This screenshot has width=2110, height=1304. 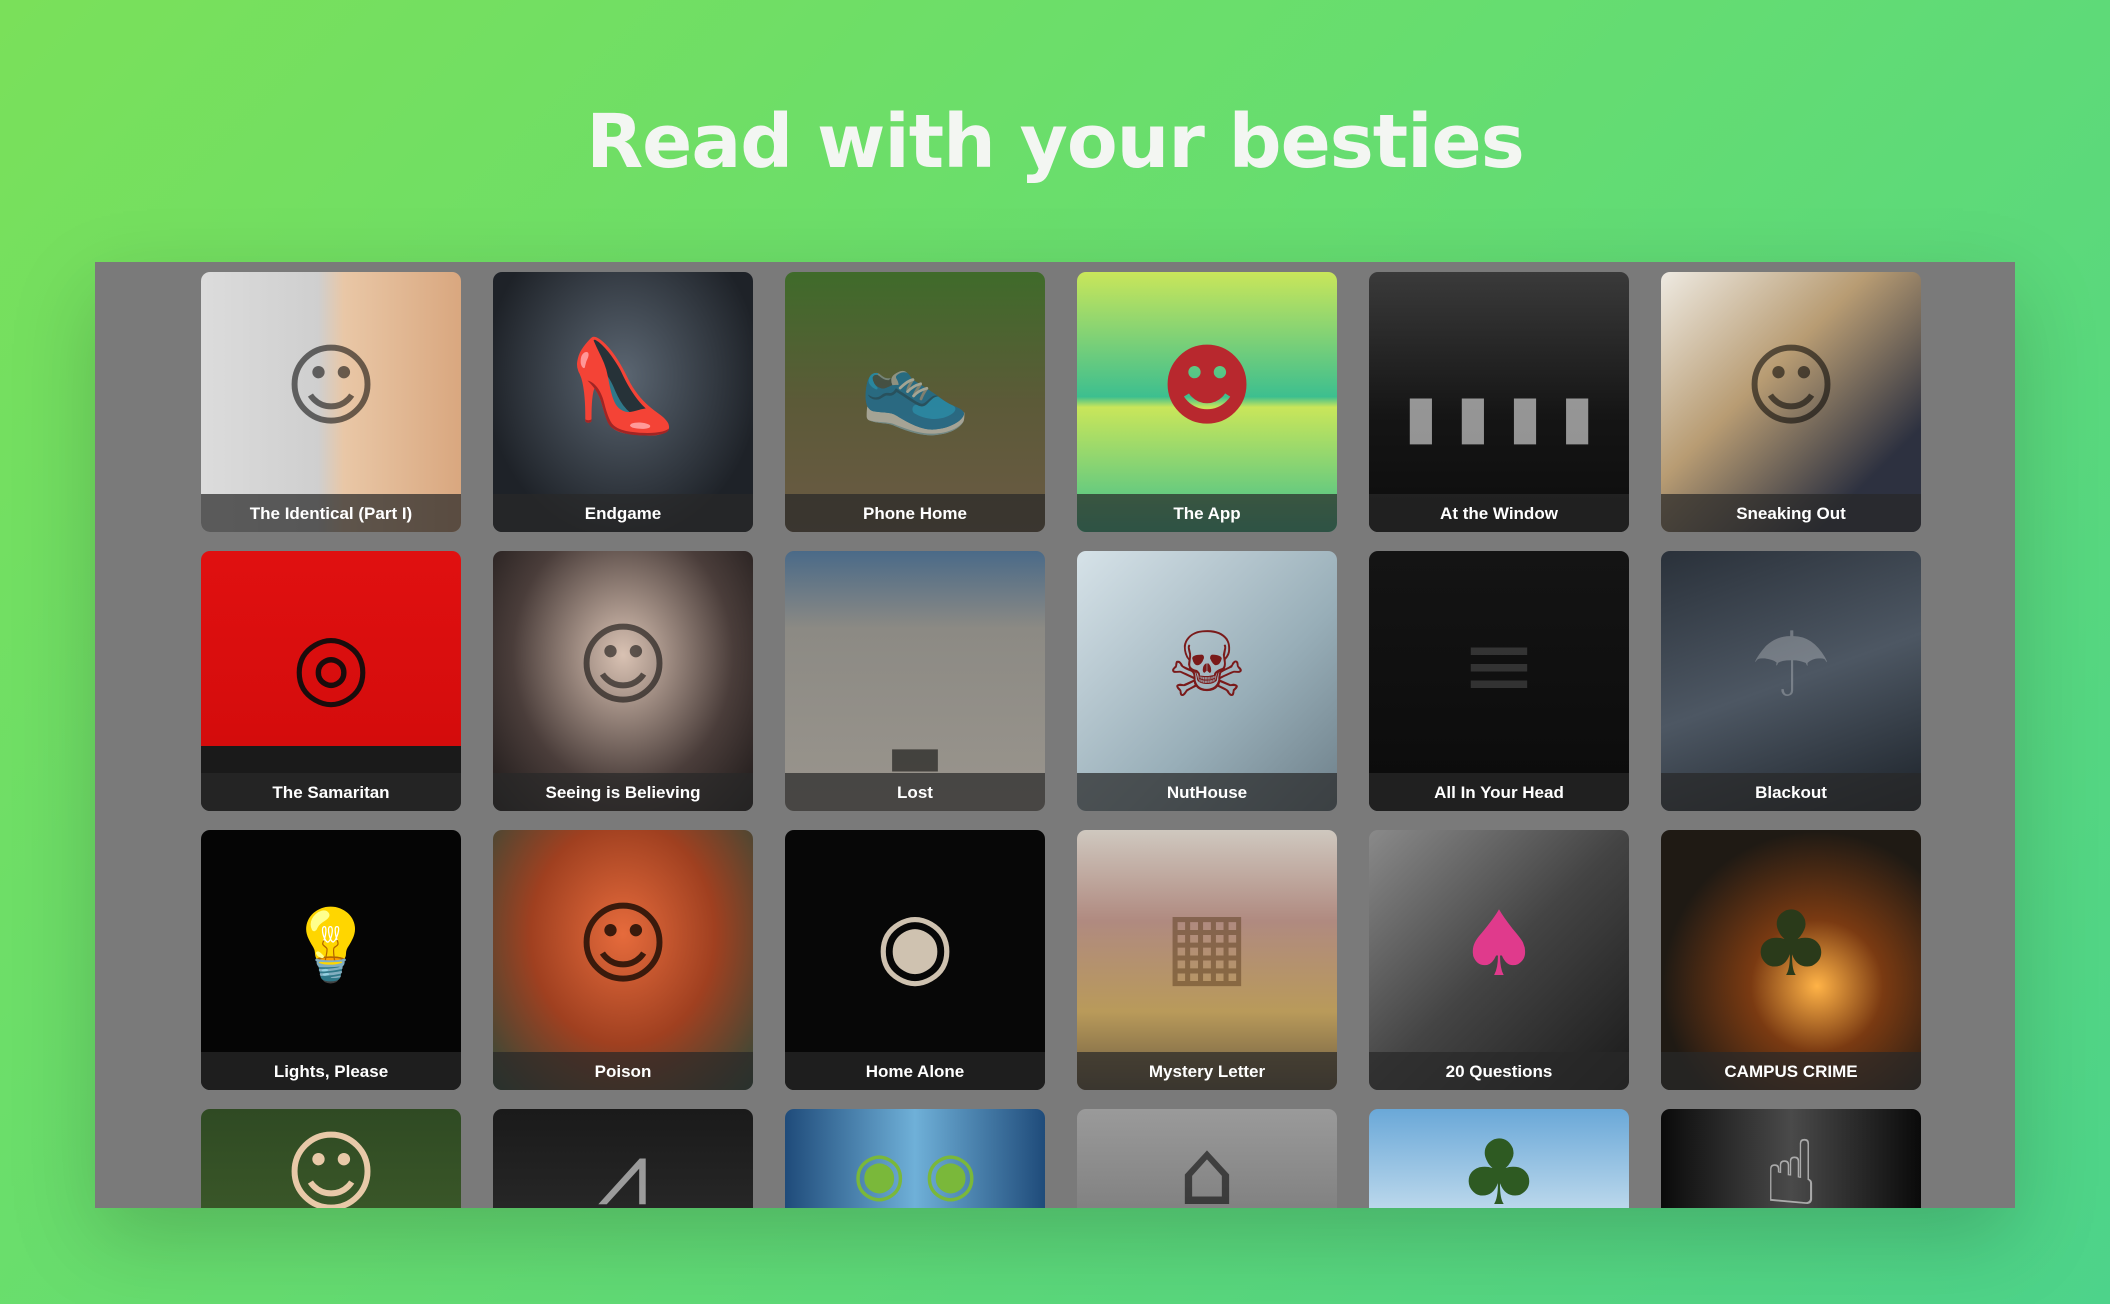 I want to click on shush-icon: ☝, so click(x=1791, y=1158).